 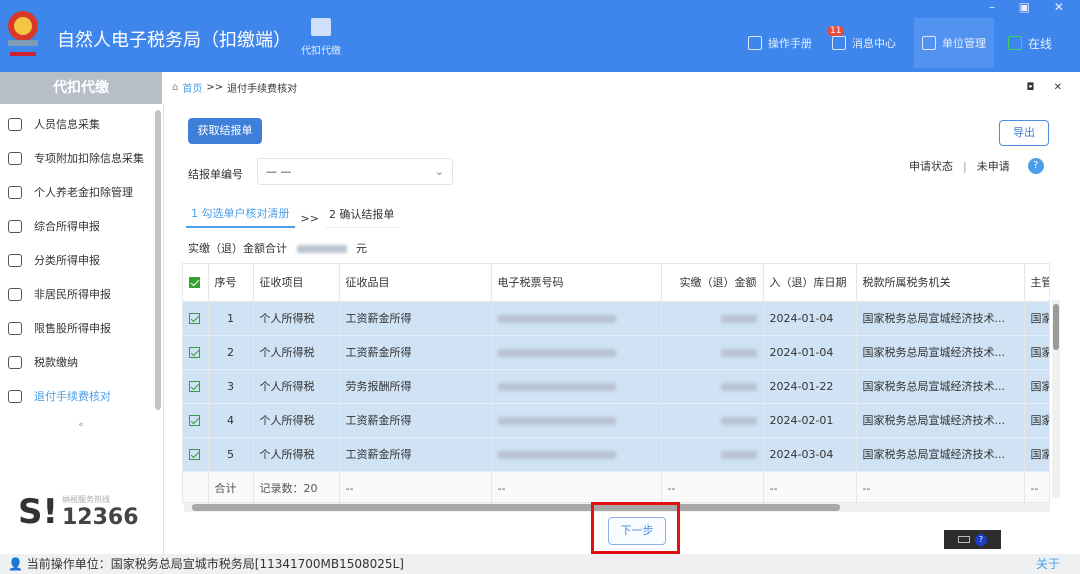 I want to click on column-header: 税款所属税务机关, so click(x=940, y=283).